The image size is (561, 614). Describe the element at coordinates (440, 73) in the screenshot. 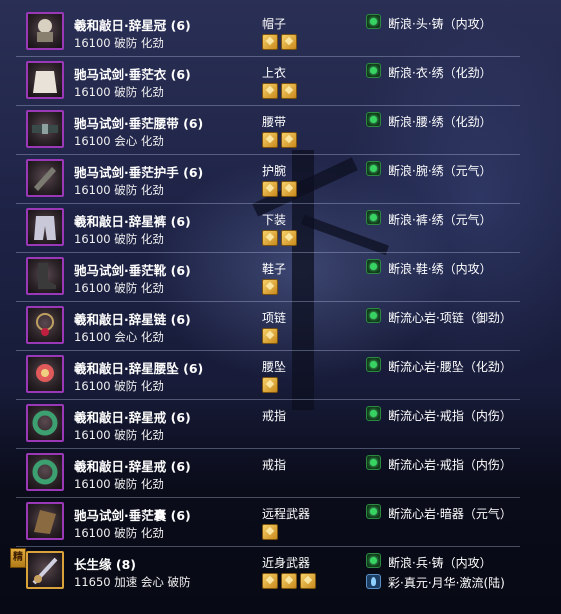

I see `enhancement-text: 断浪·衣·绣（化劲）` at that location.